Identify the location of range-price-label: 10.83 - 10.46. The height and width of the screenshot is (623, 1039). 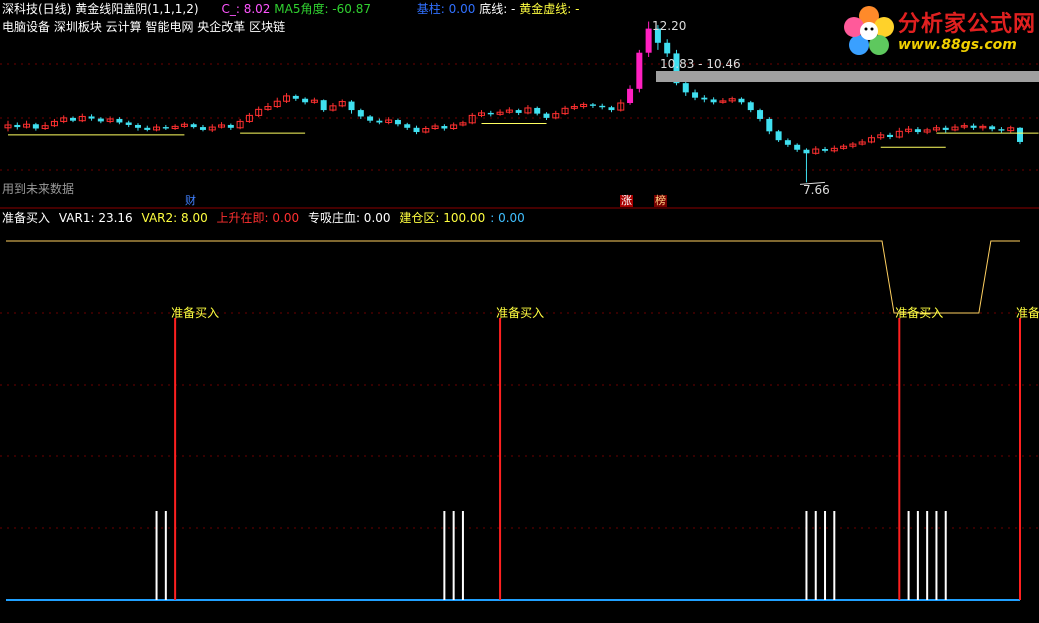
(700, 64).